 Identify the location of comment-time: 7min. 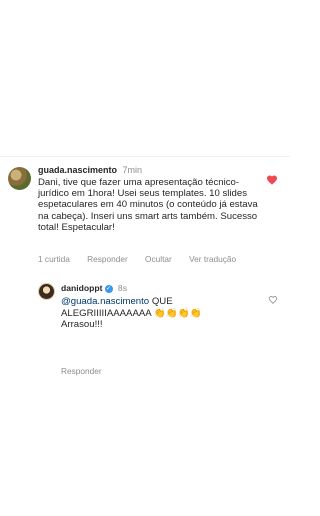
(132, 170).